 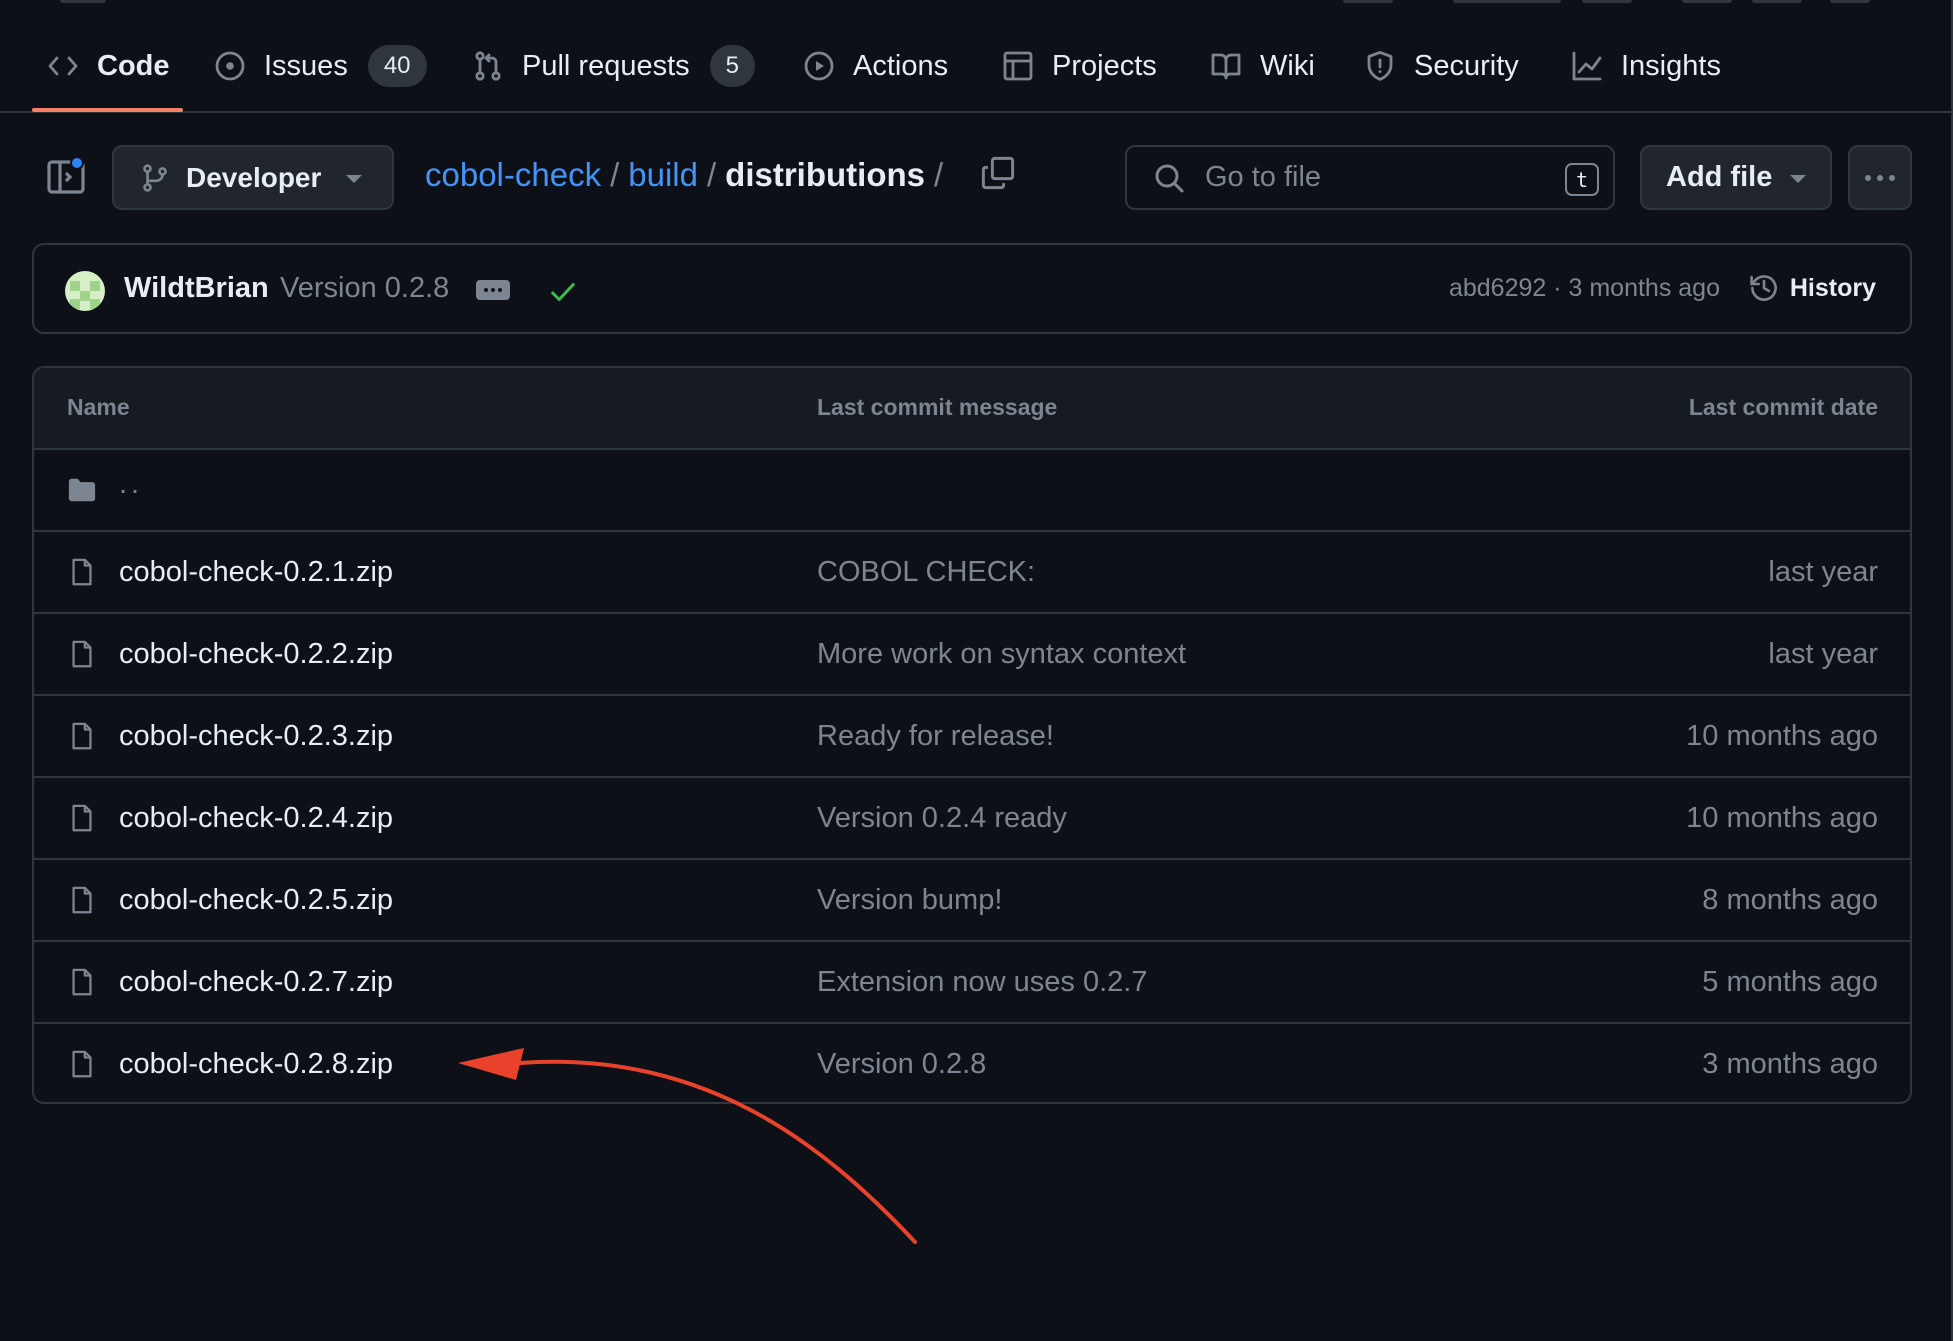 I want to click on file-commit-message-link: Version 0.2.8, so click(x=901, y=1064).